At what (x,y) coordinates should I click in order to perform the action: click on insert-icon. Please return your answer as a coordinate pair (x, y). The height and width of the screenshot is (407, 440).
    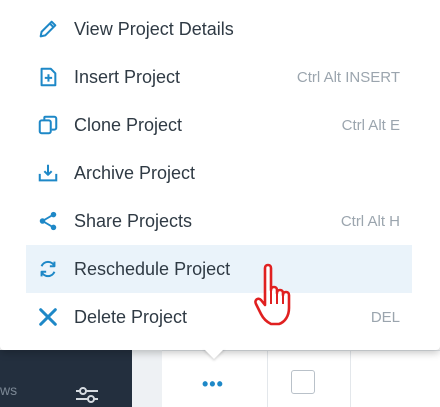
    Looking at the image, I should click on (48, 77).